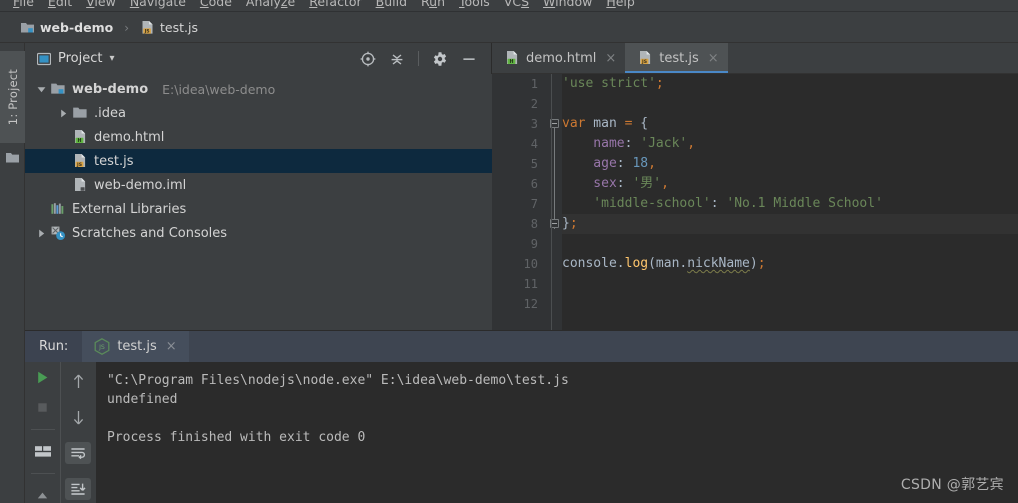 This screenshot has width=1018, height=503. Describe the element at coordinates (42, 432) in the screenshot. I see `run-toolbar-left-column` at that location.